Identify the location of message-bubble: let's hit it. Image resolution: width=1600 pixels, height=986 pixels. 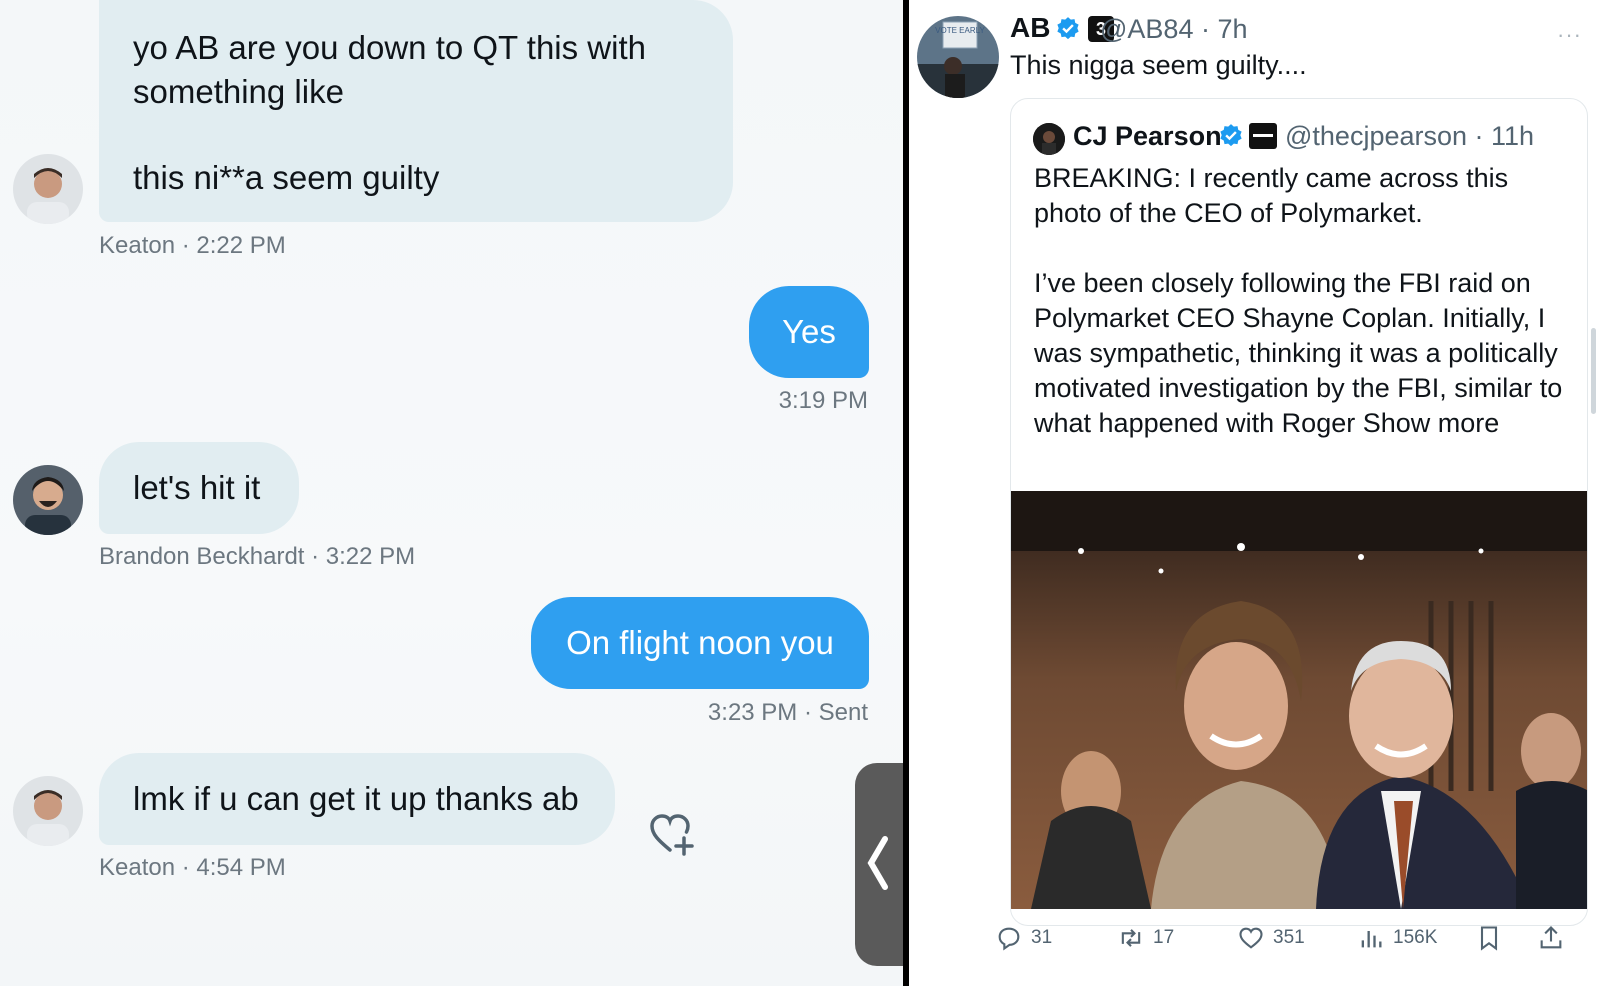
(199, 488).